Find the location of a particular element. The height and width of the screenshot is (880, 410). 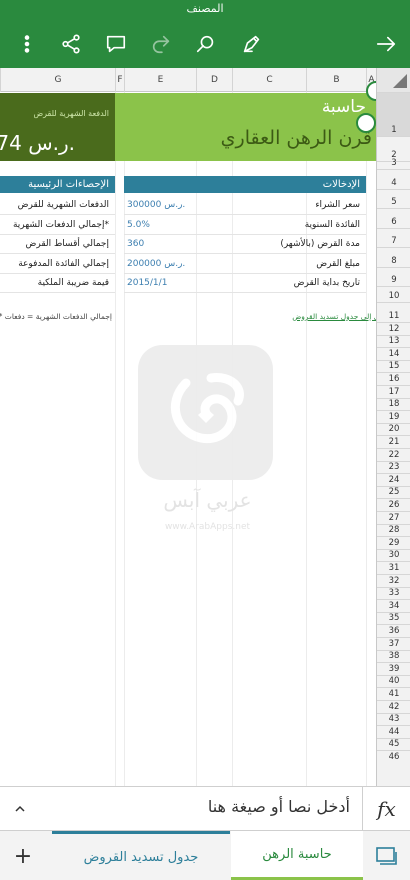

monthly-payment-banner: الدفعة الشهرية للقرض 1074 ر.س. is located at coordinates (57, 127).